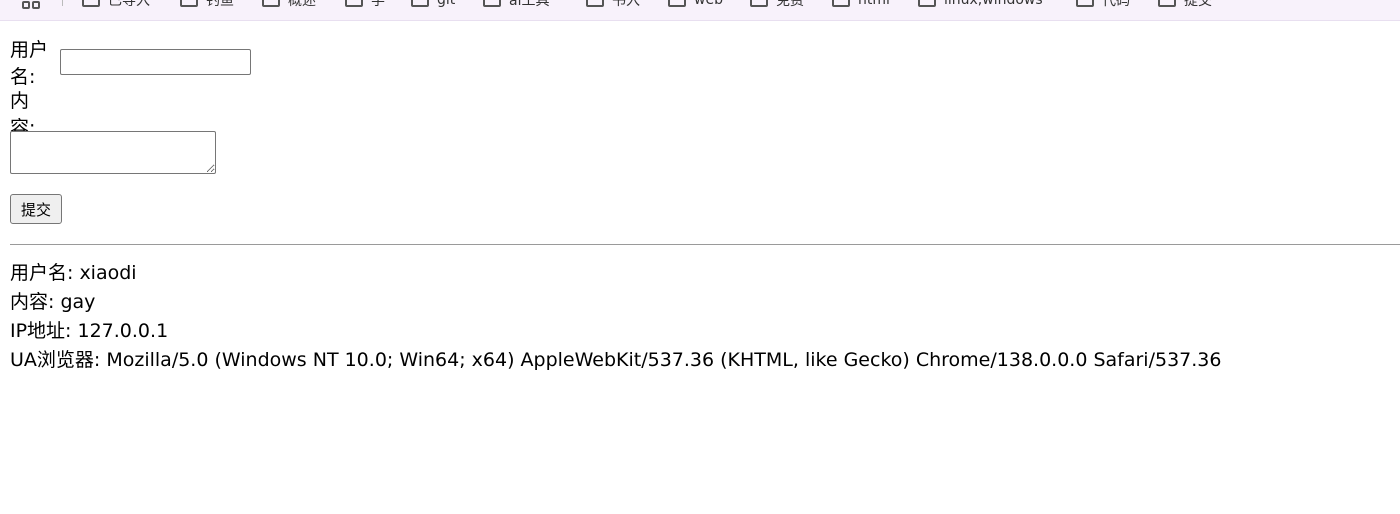 The height and width of the screenshot is (514, 1400). I want to click on username-input, so click(156, 62).